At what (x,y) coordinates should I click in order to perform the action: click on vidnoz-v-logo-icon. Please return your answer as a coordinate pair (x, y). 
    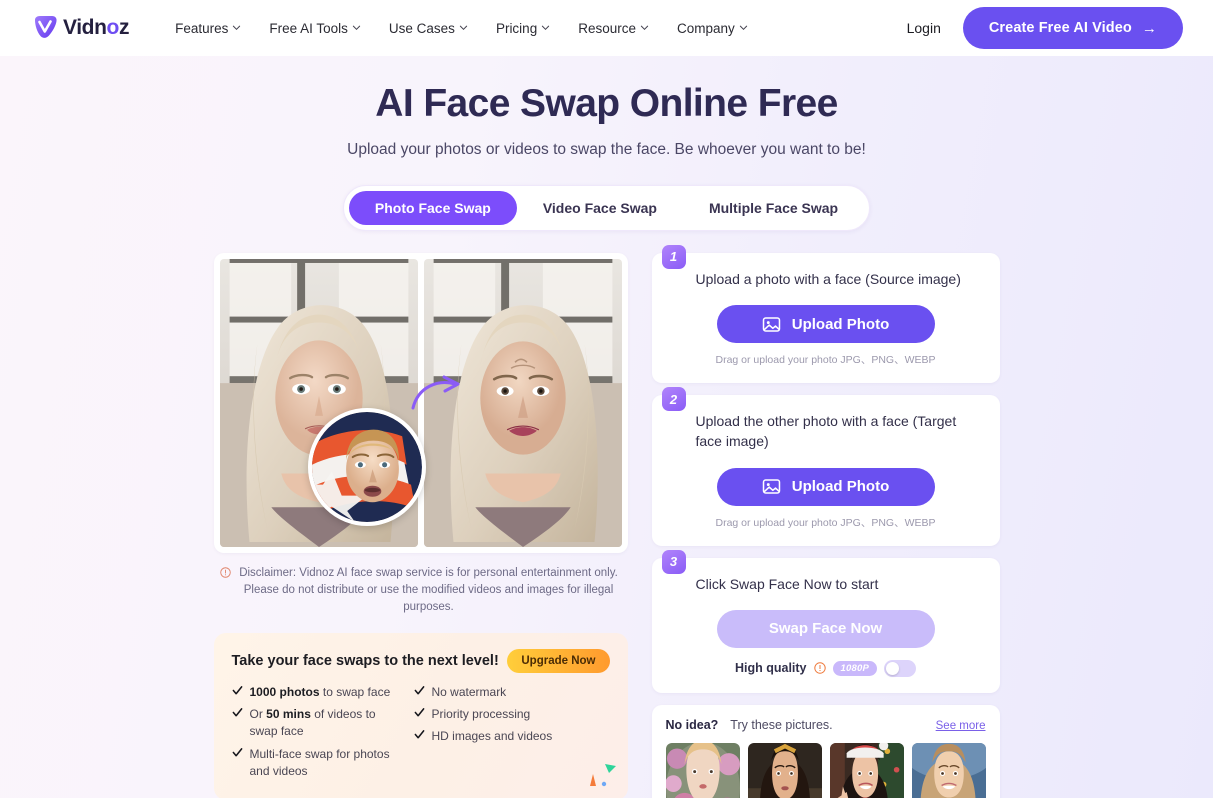
    Looking at the image, I should click on (46, 27).